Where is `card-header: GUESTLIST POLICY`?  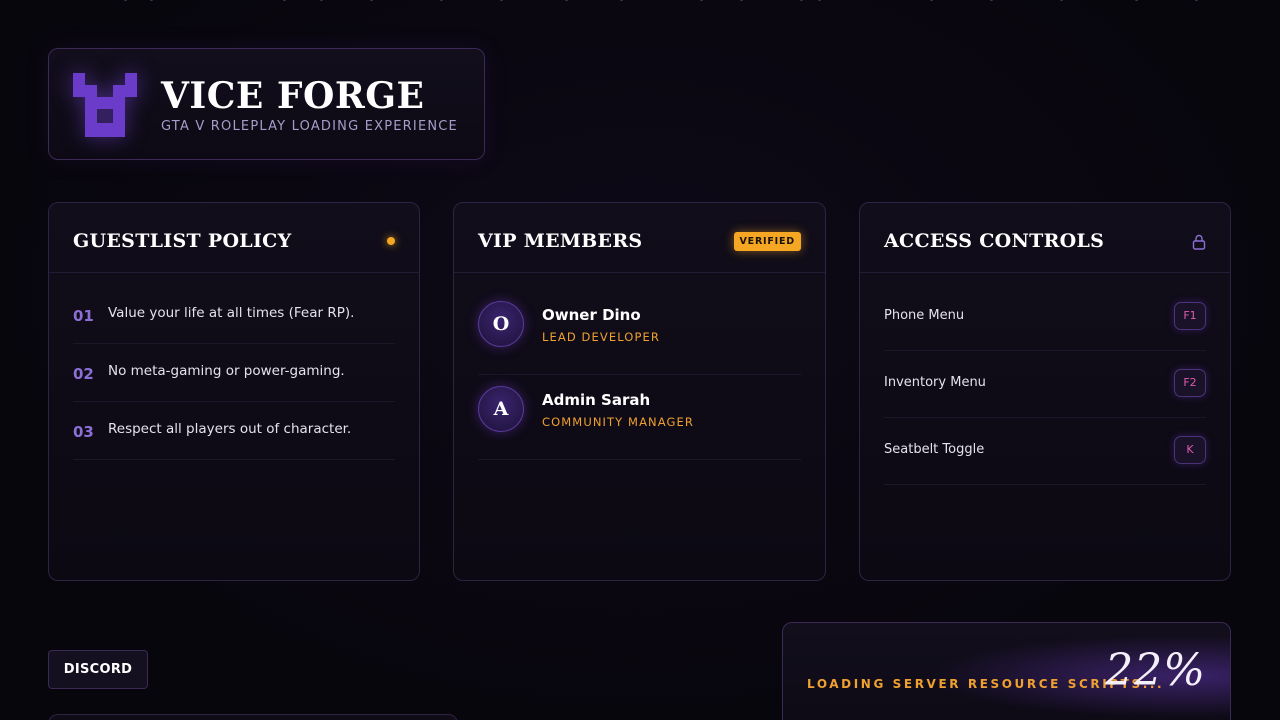 card-header: GUESTLIST POLICY is located at coordinates (234, 238).